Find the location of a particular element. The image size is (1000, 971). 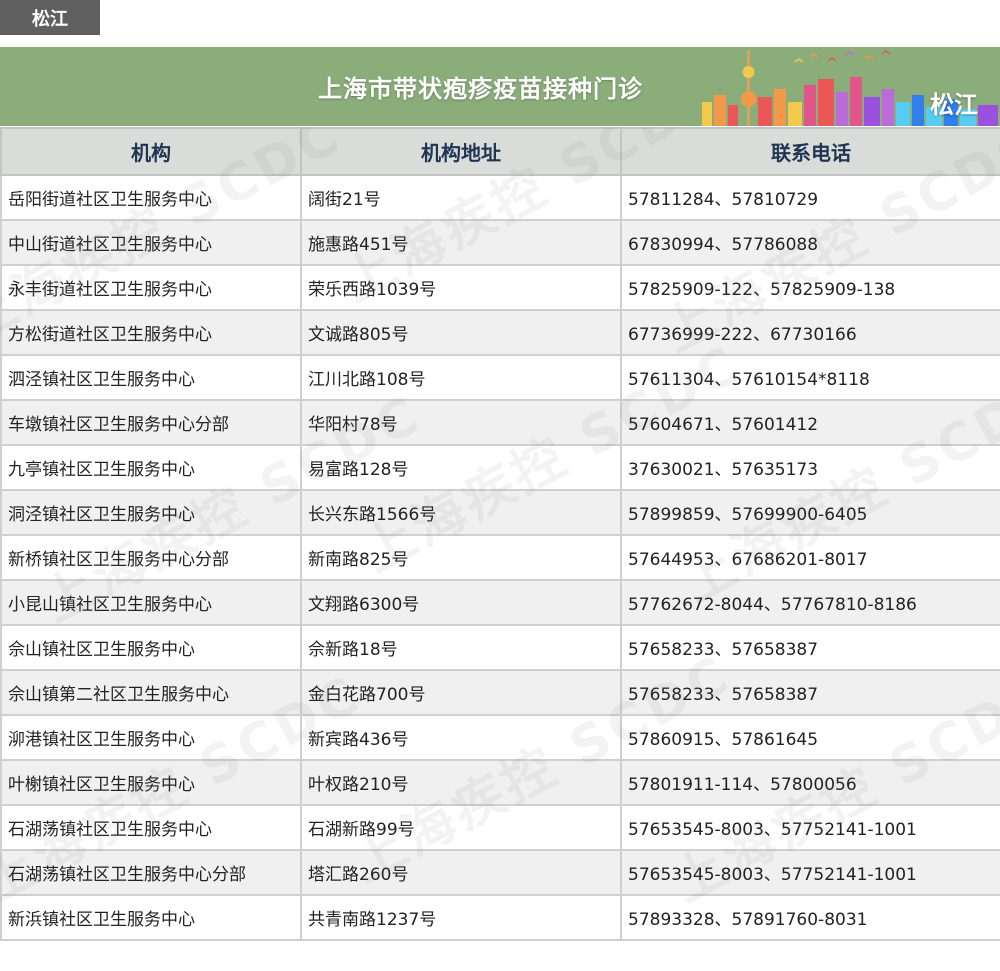

address-cell: 阔街21号 is located at coordinates (461, 197).